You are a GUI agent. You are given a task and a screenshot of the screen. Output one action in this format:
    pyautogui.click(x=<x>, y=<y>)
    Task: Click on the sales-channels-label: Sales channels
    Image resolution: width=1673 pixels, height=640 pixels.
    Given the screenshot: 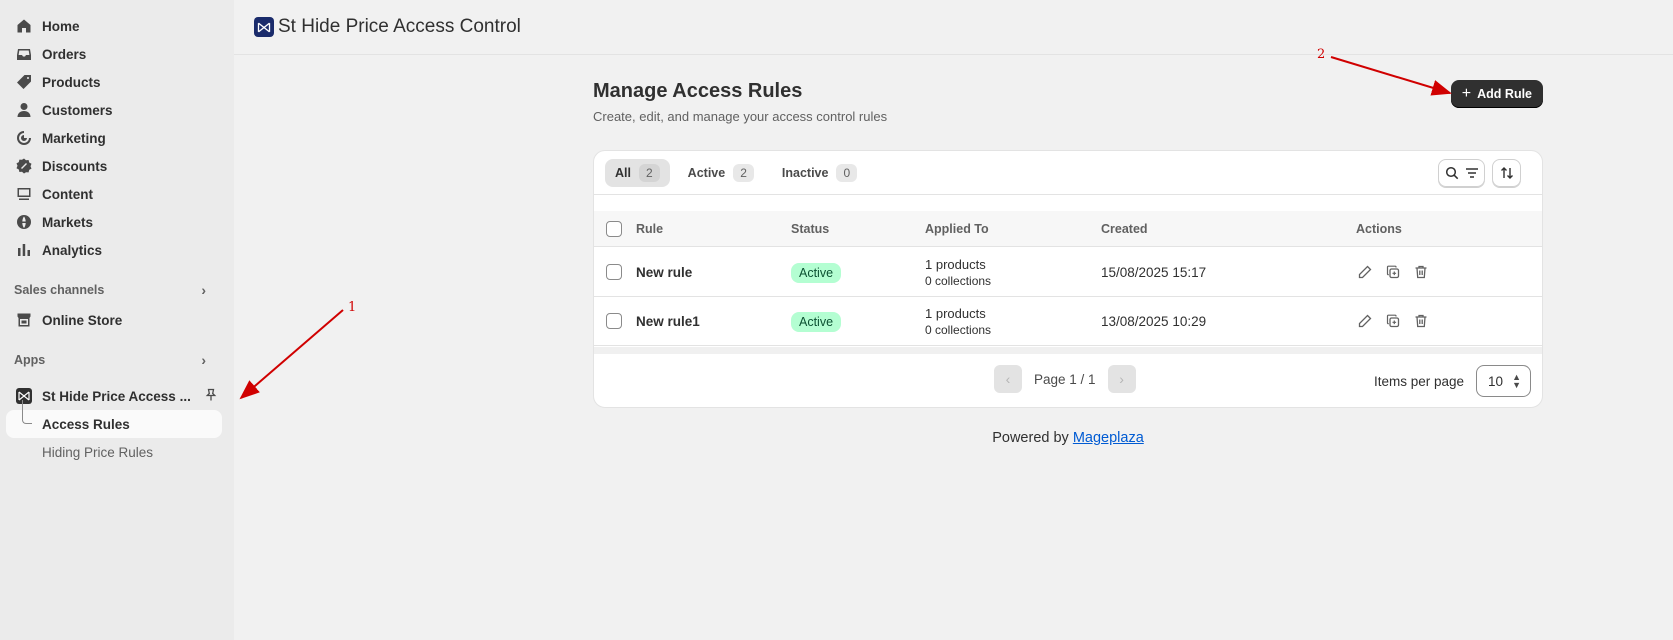 What is the action you would take?
    pyautogui.click(x=59, y=290)
    